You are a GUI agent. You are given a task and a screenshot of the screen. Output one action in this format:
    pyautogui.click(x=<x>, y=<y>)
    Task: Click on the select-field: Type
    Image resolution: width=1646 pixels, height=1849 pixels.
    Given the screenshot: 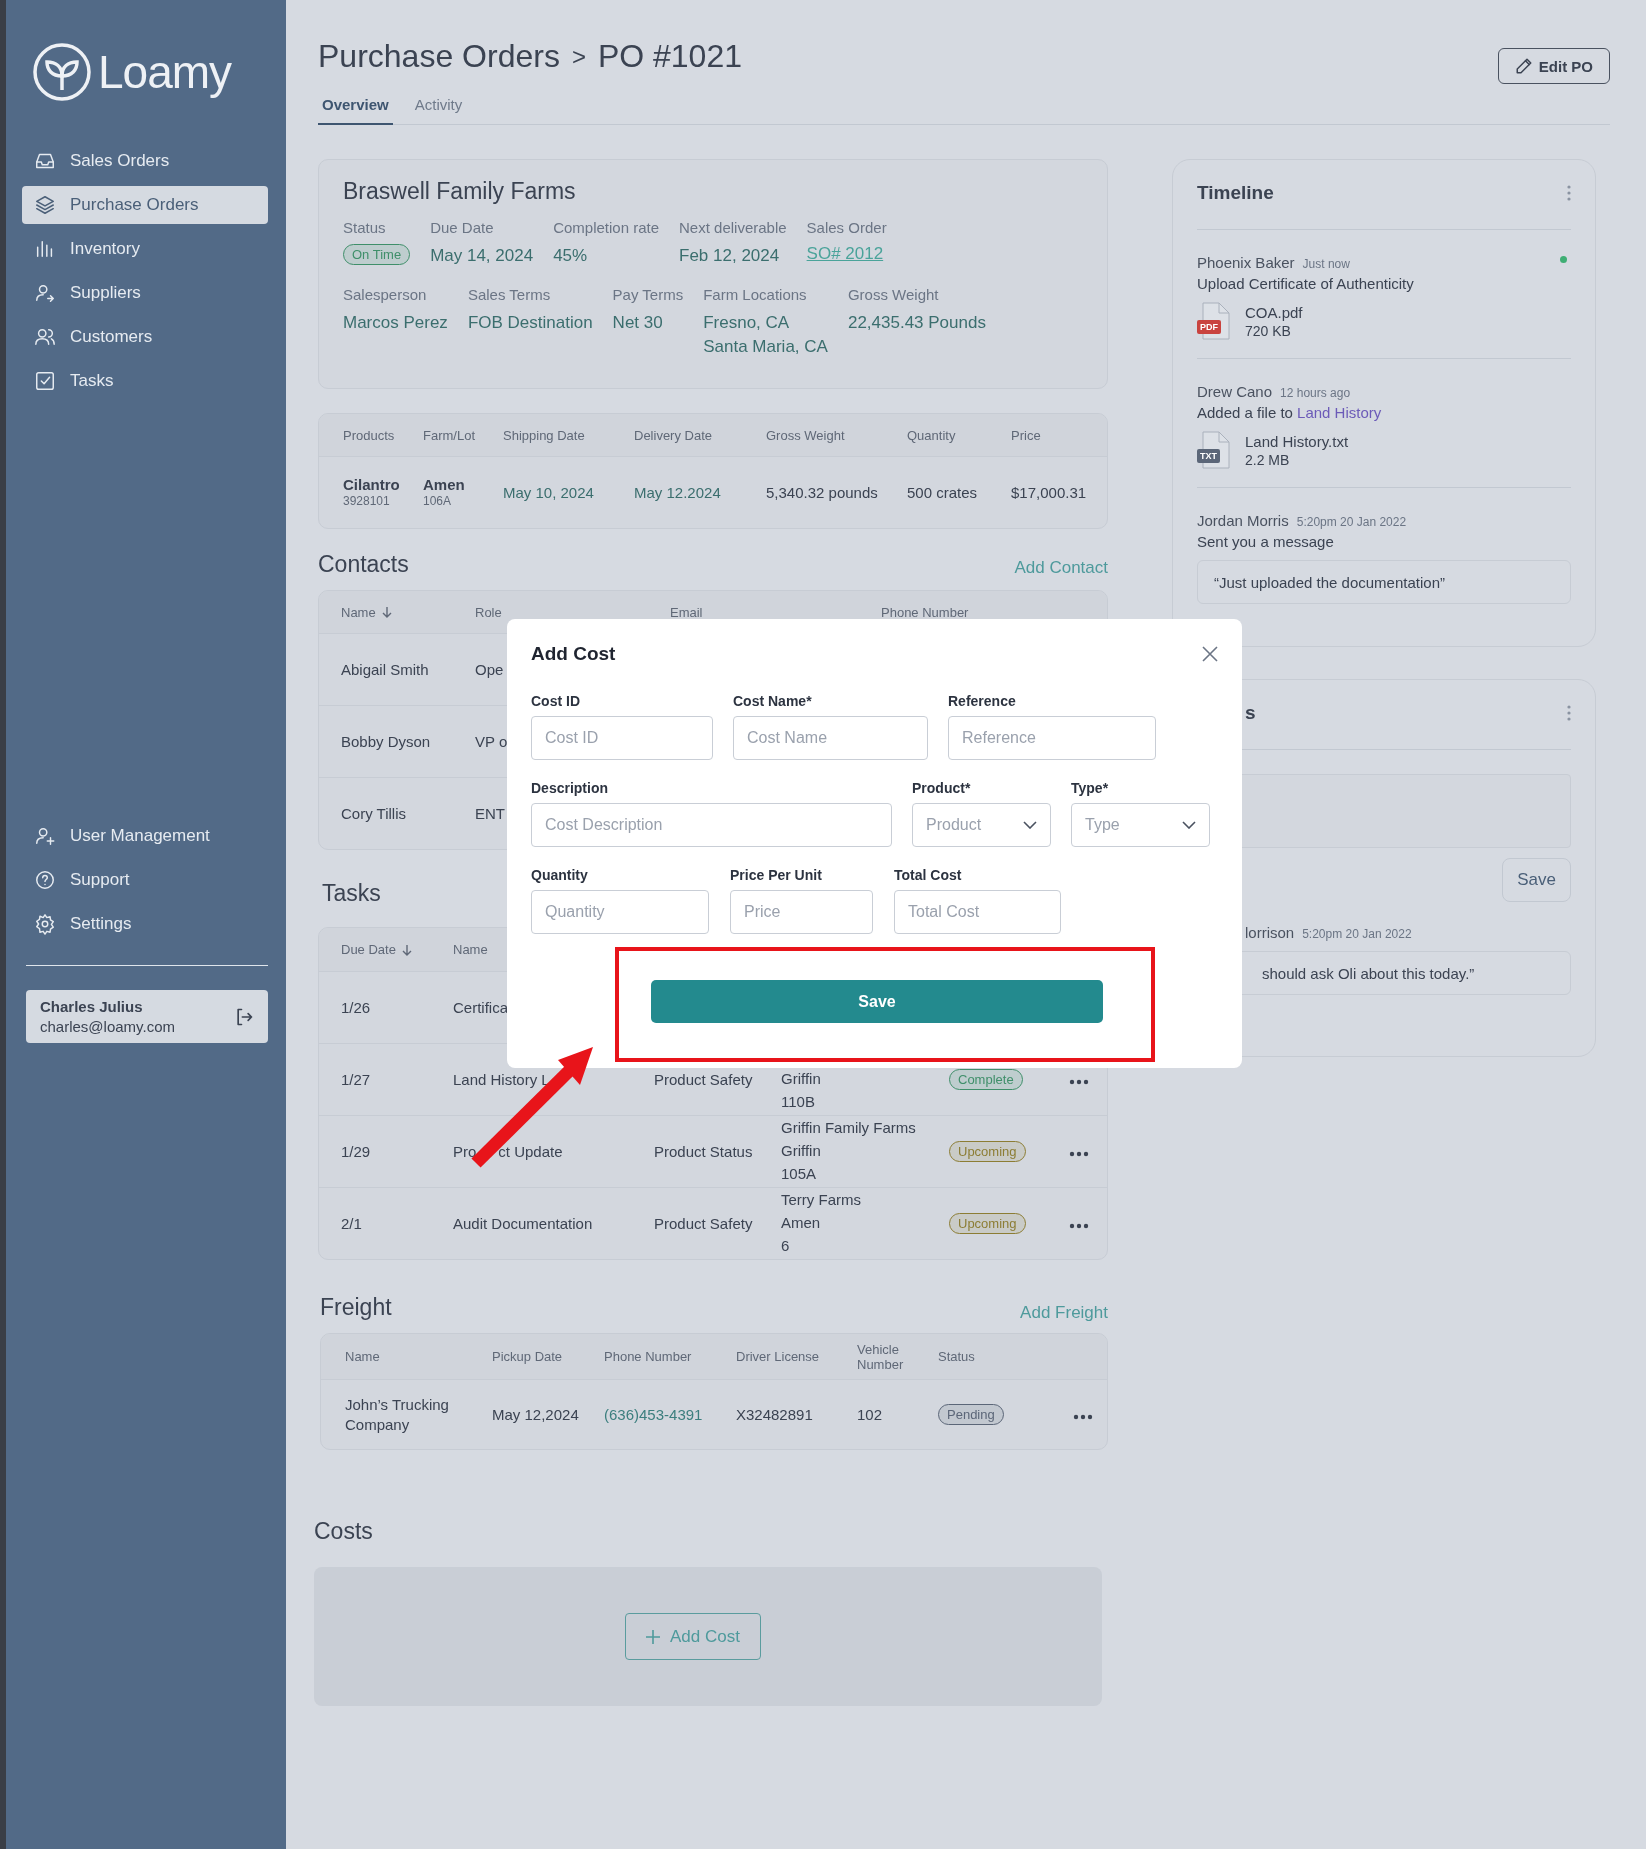 What is the action you would take?
    pyautogui.click(x=1140, y=825)
    